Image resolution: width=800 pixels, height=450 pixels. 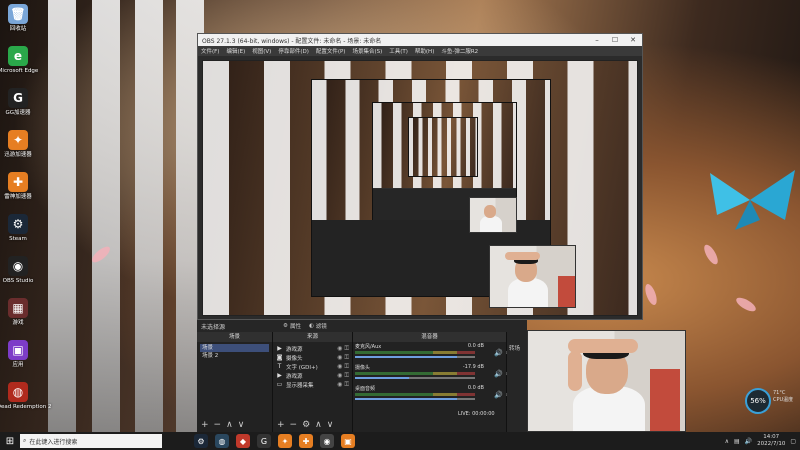 What do you see at coordinates (292, 326) in the screenshot?
I see `properties-button: ⚙ 属性` at bounding box center [292, 326].